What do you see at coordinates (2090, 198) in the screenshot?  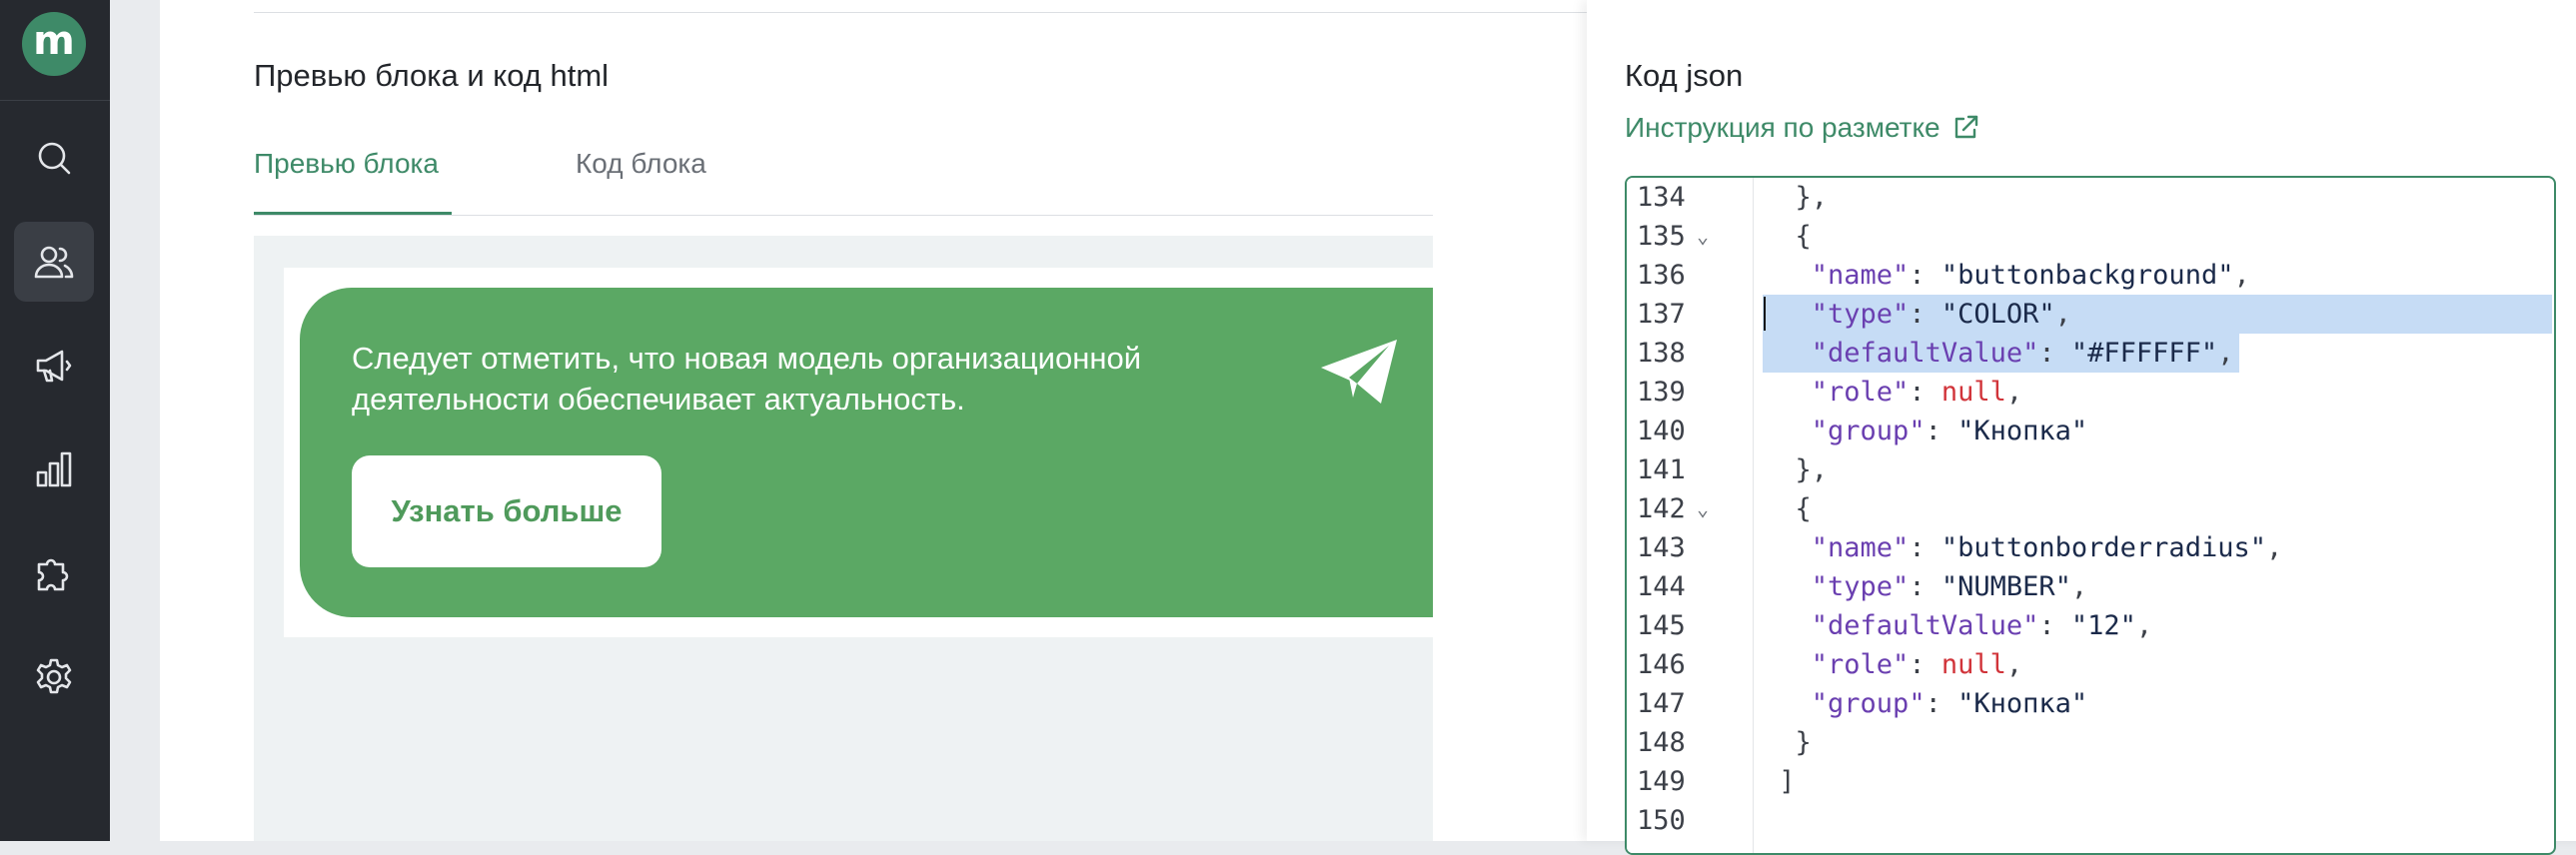 I see `code-line: 134 },` at bounding box center [2090, 198].